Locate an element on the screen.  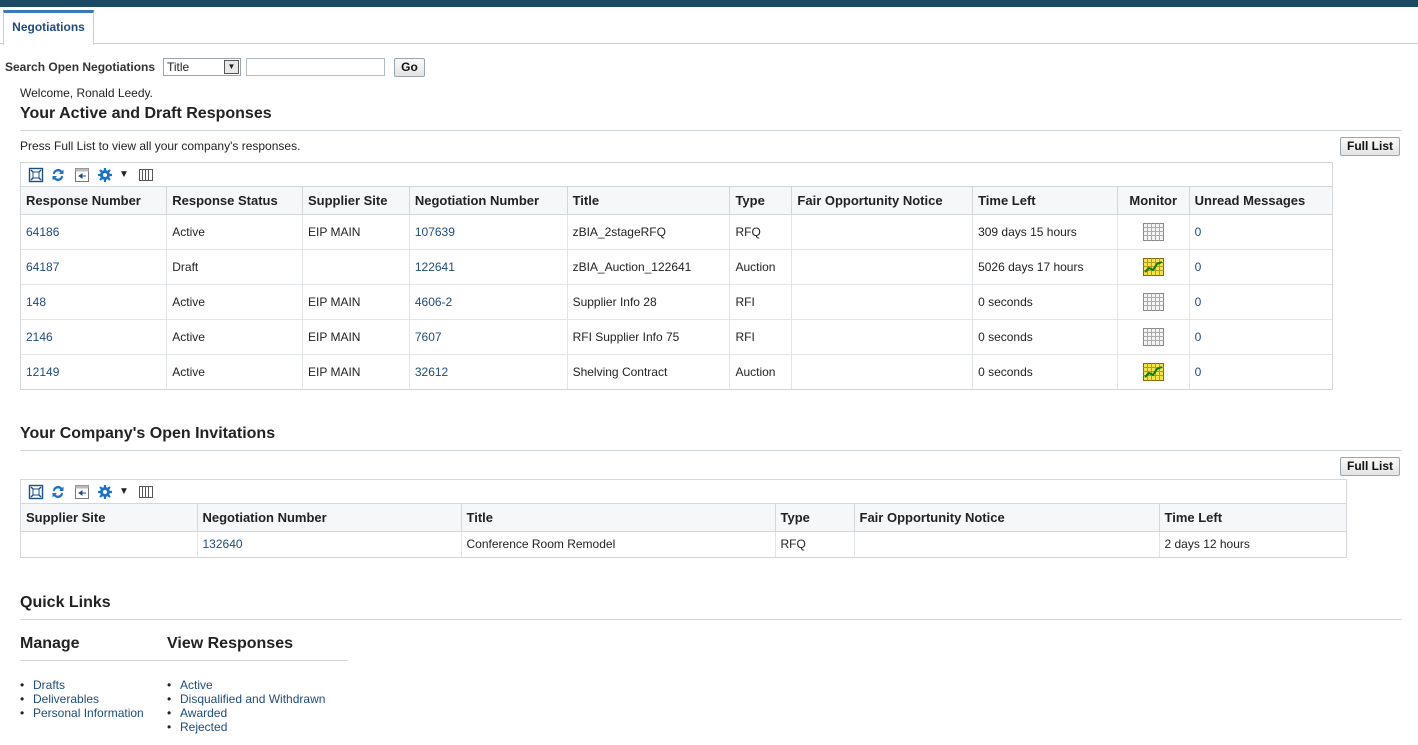
rejected-link: Rejected is located at coordinates (246, 727).